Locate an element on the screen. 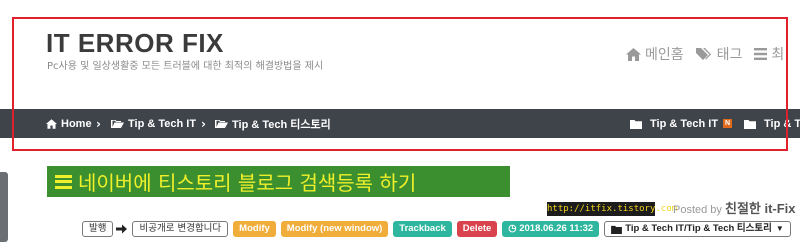 The height and width of the screenshot is (242, 800). nav-item-tip-tech-it: Tip & Tech IT N is located at coordinates (681, 123).